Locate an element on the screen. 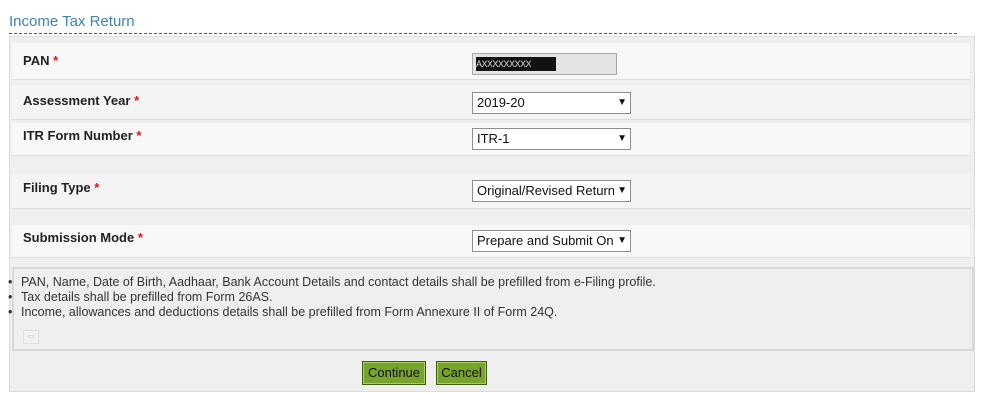 This screenshot has height=393, width=981. filing-type-label: Filing Type * is located at coordinates (61, 187).